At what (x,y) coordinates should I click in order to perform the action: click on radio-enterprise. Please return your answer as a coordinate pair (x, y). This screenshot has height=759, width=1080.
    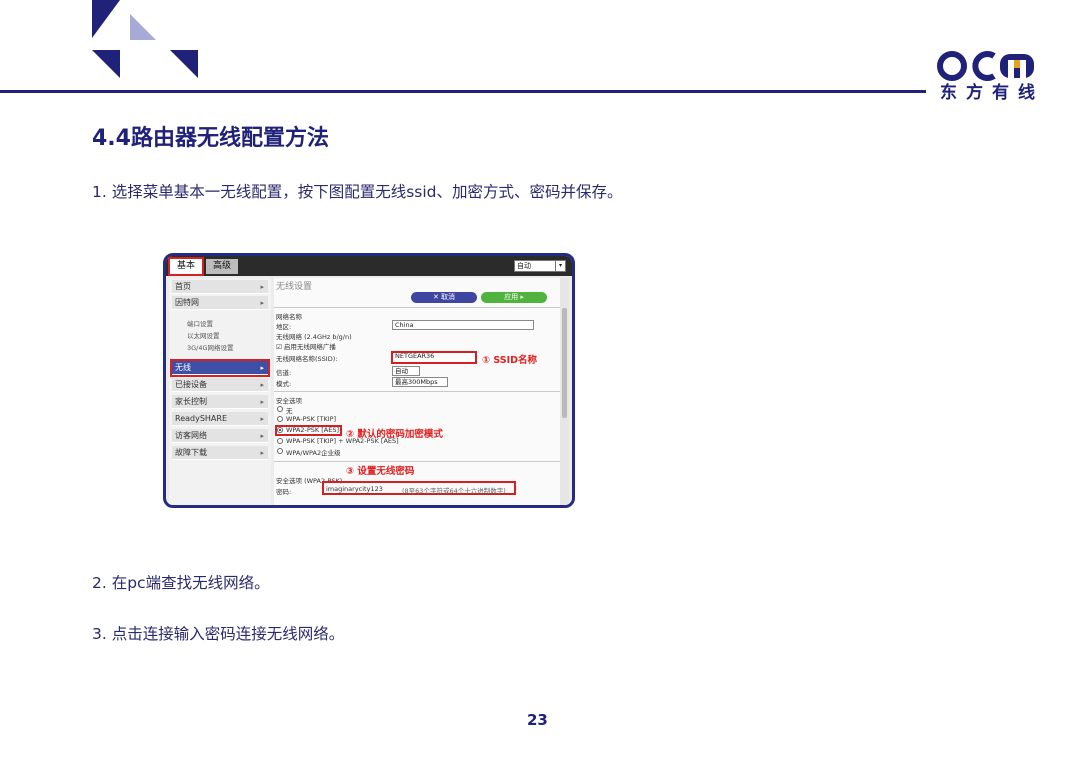
    Looking at the image, I should click on (280, 451).